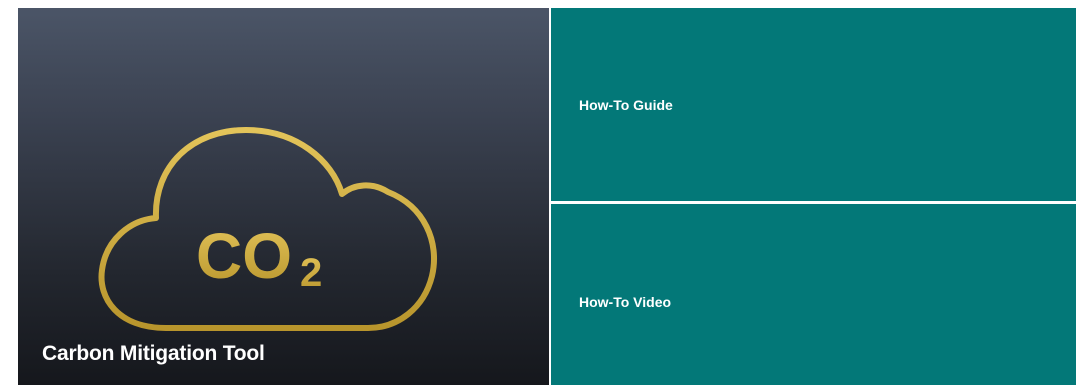 This screenshot has width=1076, height=385. What do you see at coordinates (625, 302) in the screenshot?
I see `tile-label: How-To Video` at bounding box center [625, 302].